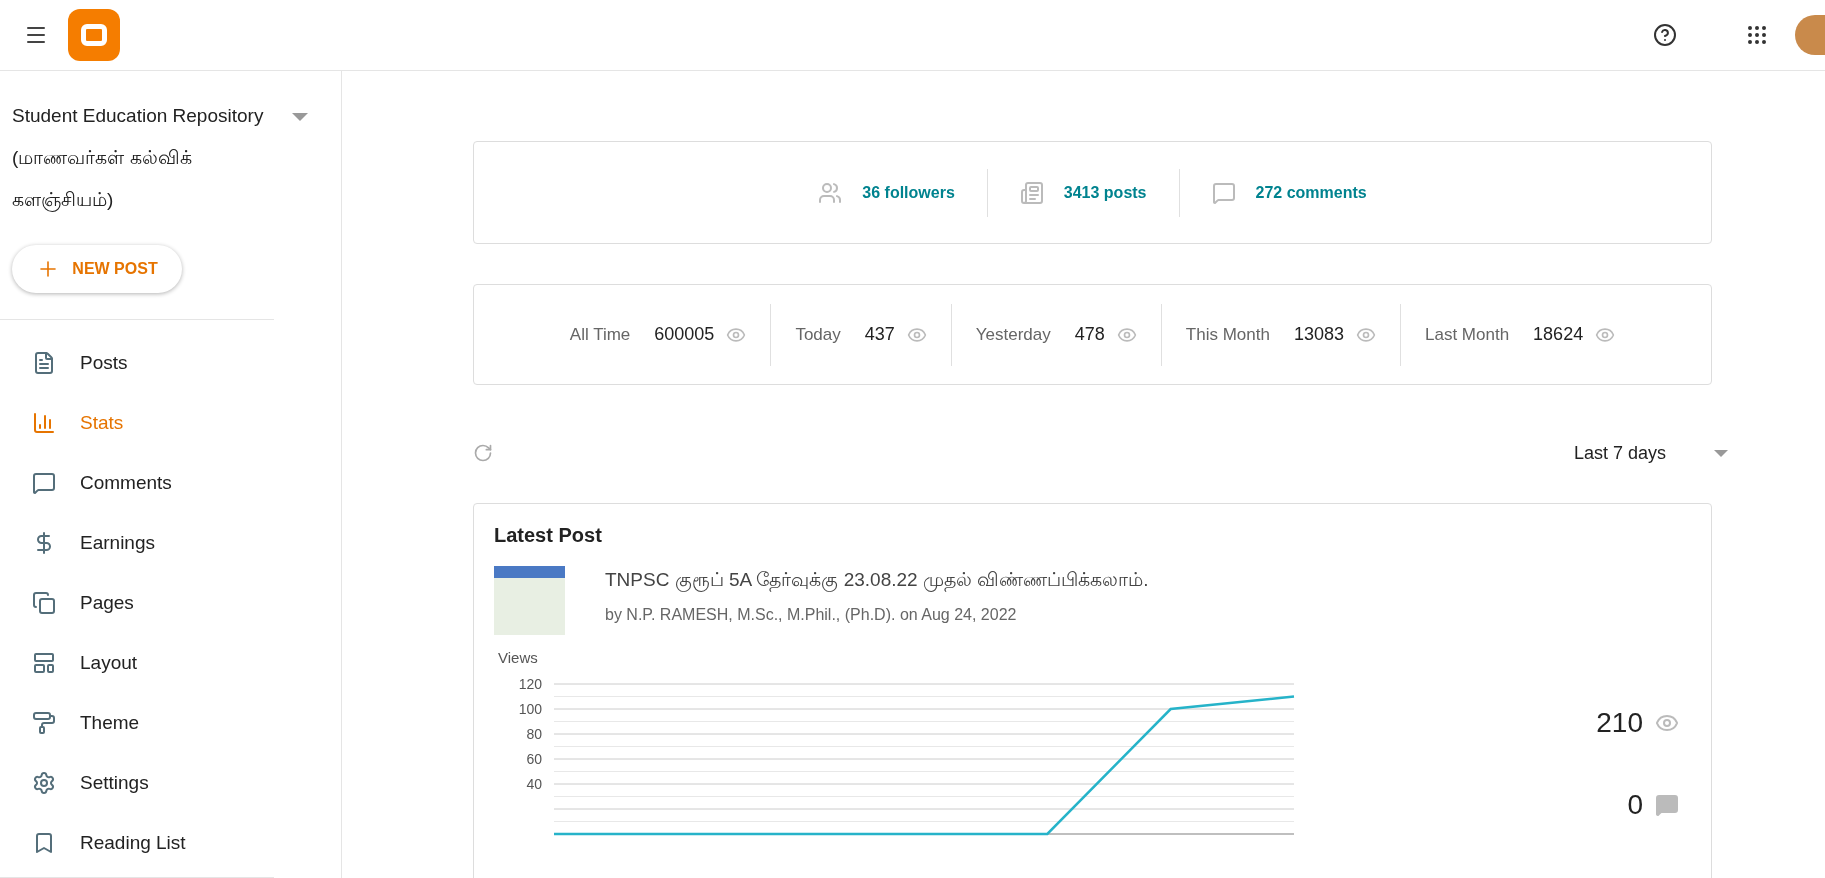  I want to click on nav-item: Theme, so click(170, 723).